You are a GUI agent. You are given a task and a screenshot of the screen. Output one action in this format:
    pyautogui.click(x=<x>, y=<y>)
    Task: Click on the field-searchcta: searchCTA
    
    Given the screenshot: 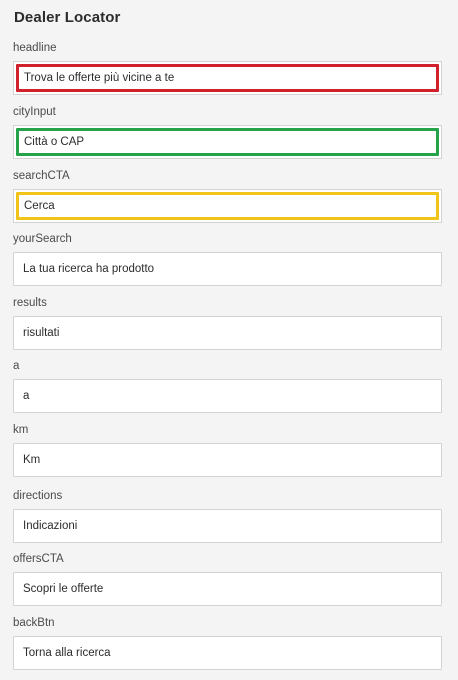 What is the action you would take?
    pyautogui.click(x=227, y=196)
    